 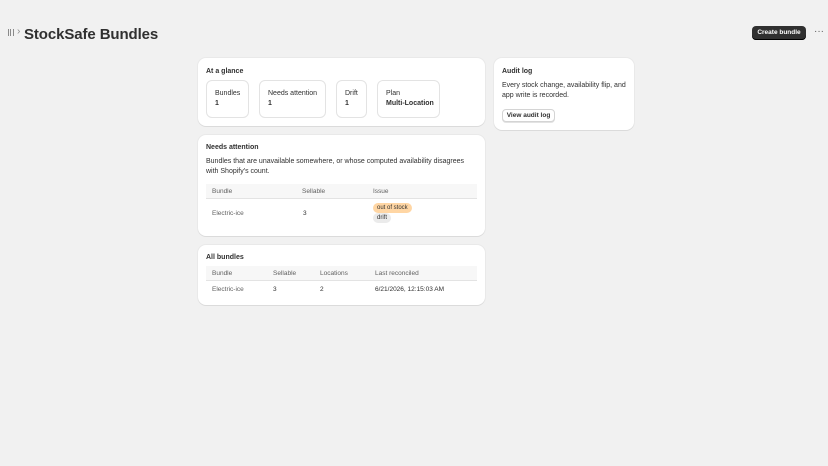 I want to click on audit-log-title: Audit log, so click(x=517, y=71).